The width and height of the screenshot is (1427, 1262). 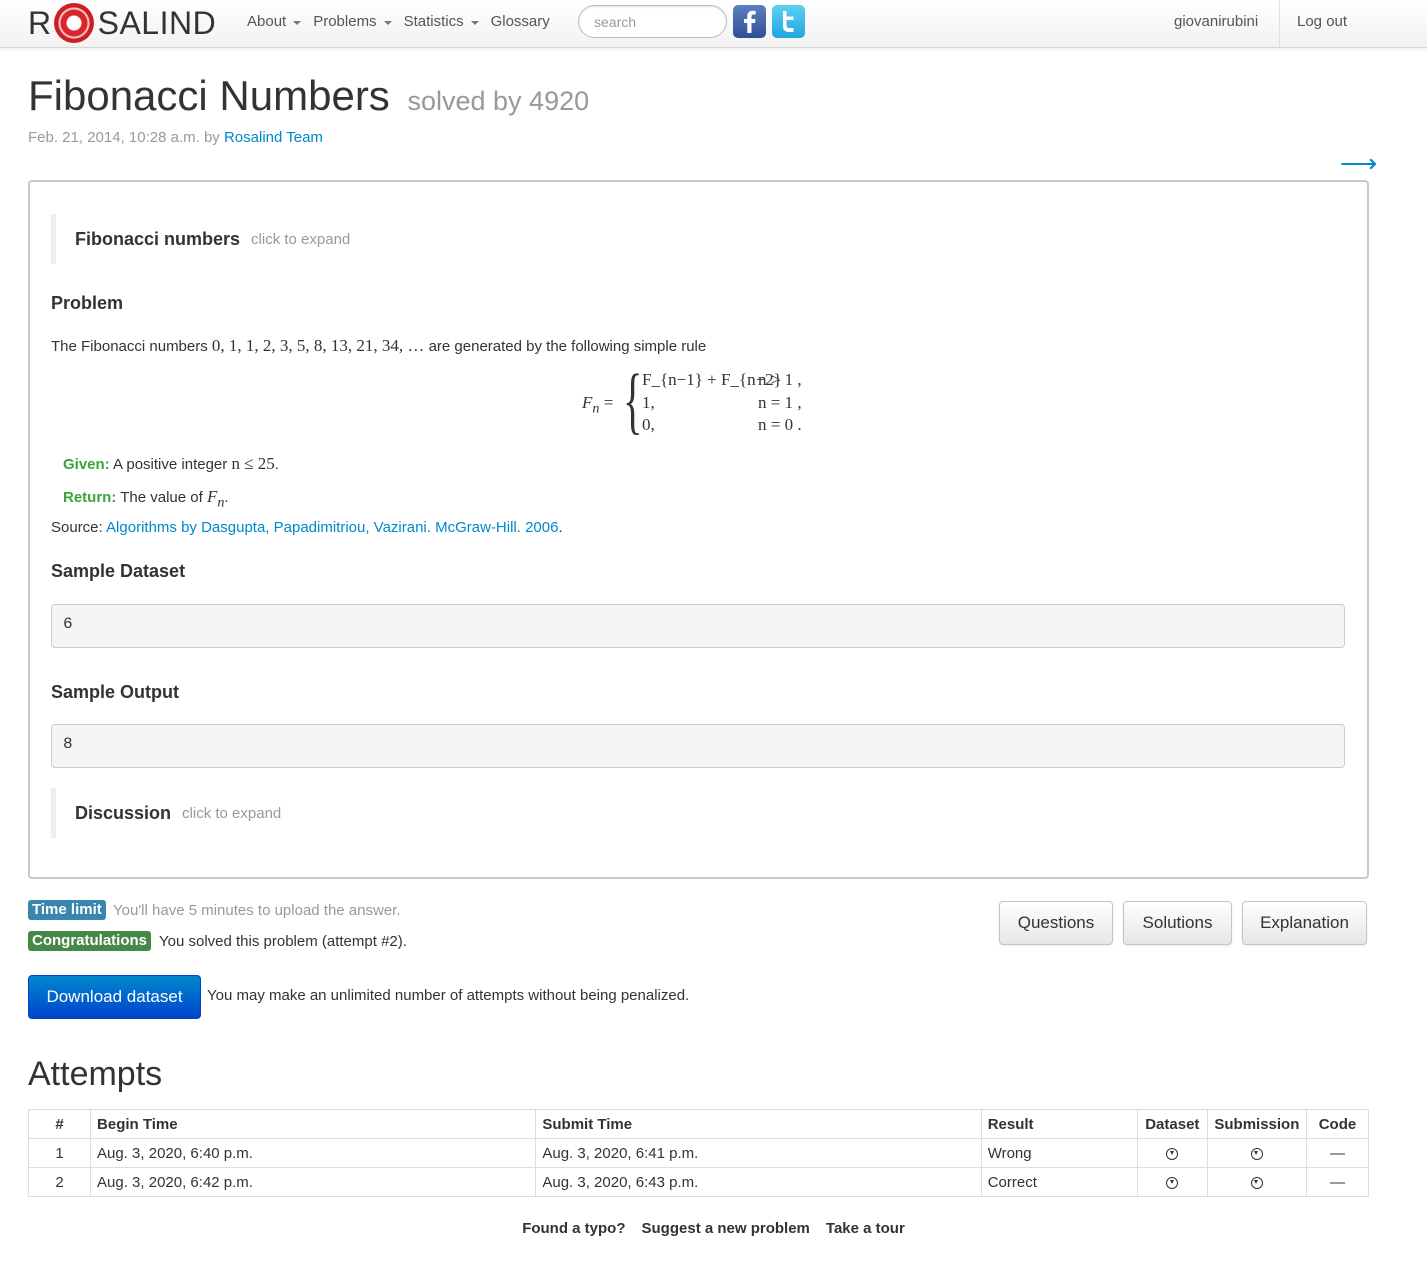 What do you see at coordinates (86, 464) in the screenshot?
I see `given-label: Given:` at bounding box center [86, 464].